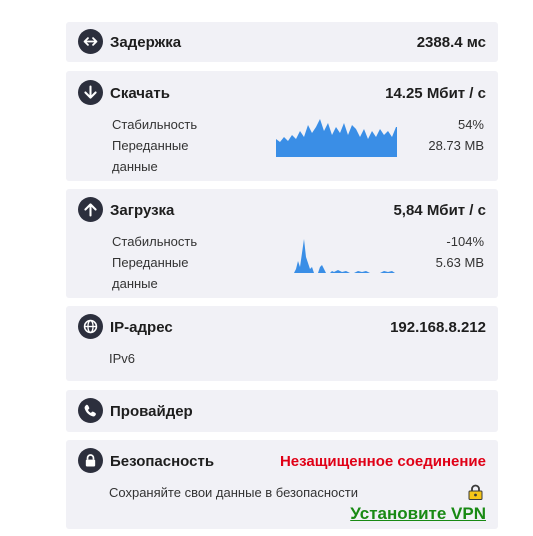  Describe the element at coordinates (336, 138) in the screenshot. I see `download-sparkline` at that location.